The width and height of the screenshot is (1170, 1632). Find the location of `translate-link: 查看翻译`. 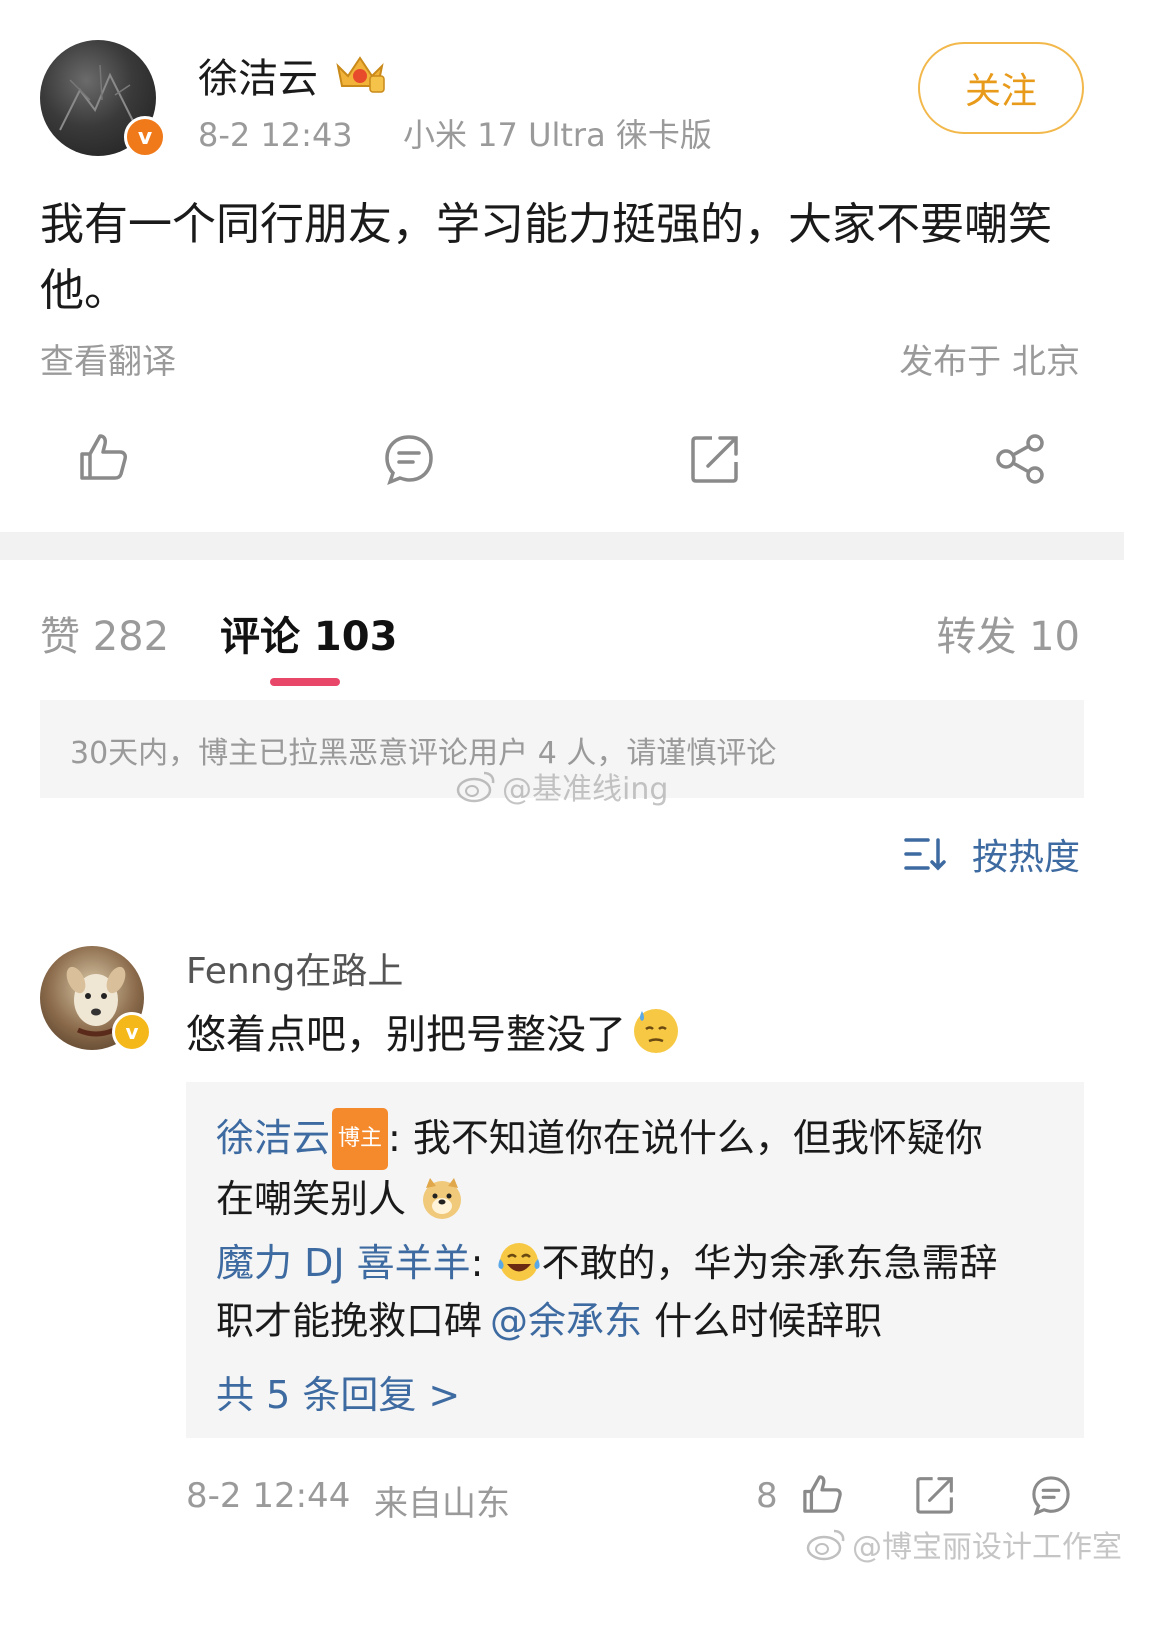

translate-link: 查看翻译 is located at coordinates (108, 358).